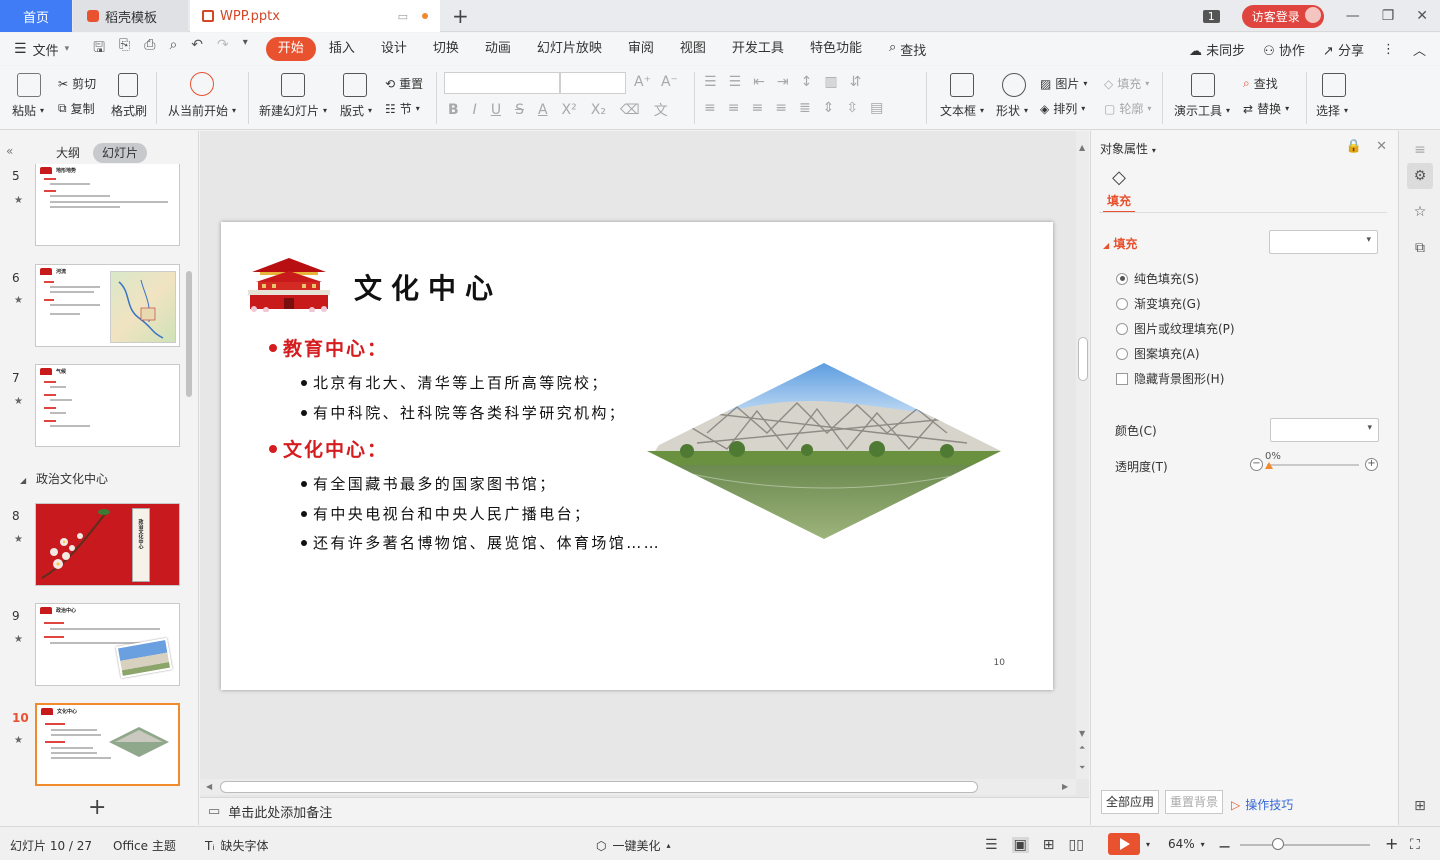  What do you see at coordinates (315, 16) in the screenshot?
I see `tab-document: WPP.pptx ▭` at bounding box center [315, 16].